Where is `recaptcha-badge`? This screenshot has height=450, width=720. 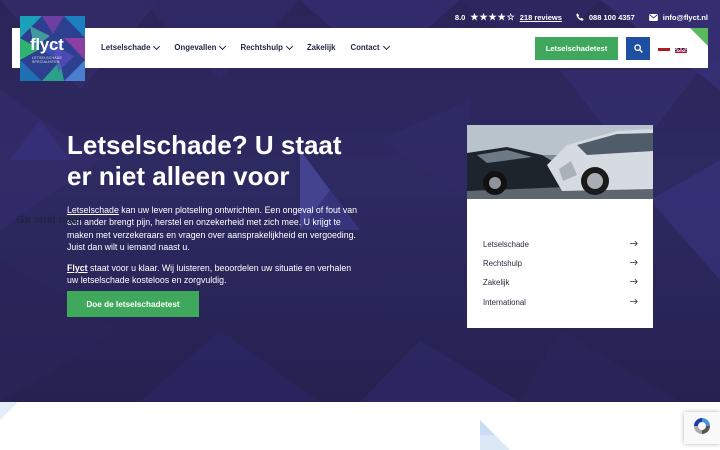 recaptcha-badge is located at coordinates (702, 428).